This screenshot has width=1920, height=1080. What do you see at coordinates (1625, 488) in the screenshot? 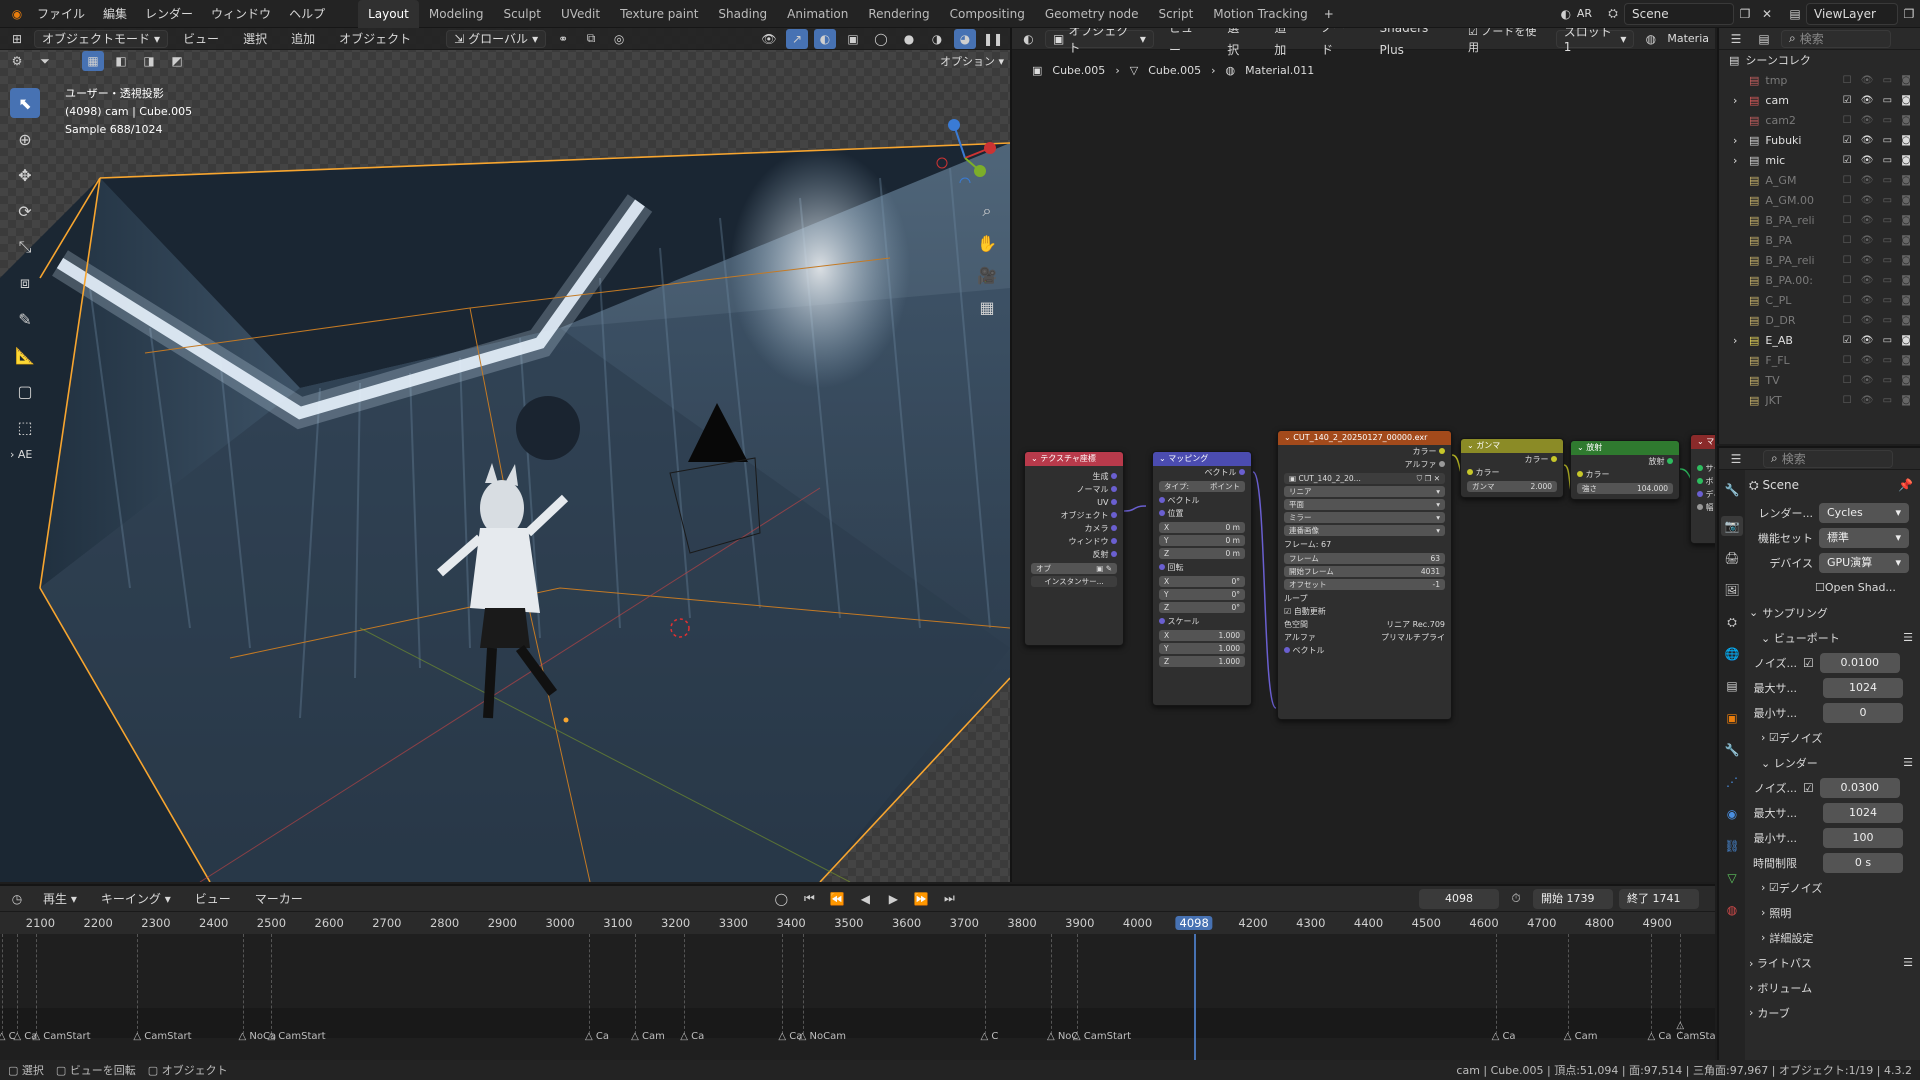
I see `strength-value: 強さ 104.000` at bounding box center [1625, 488].